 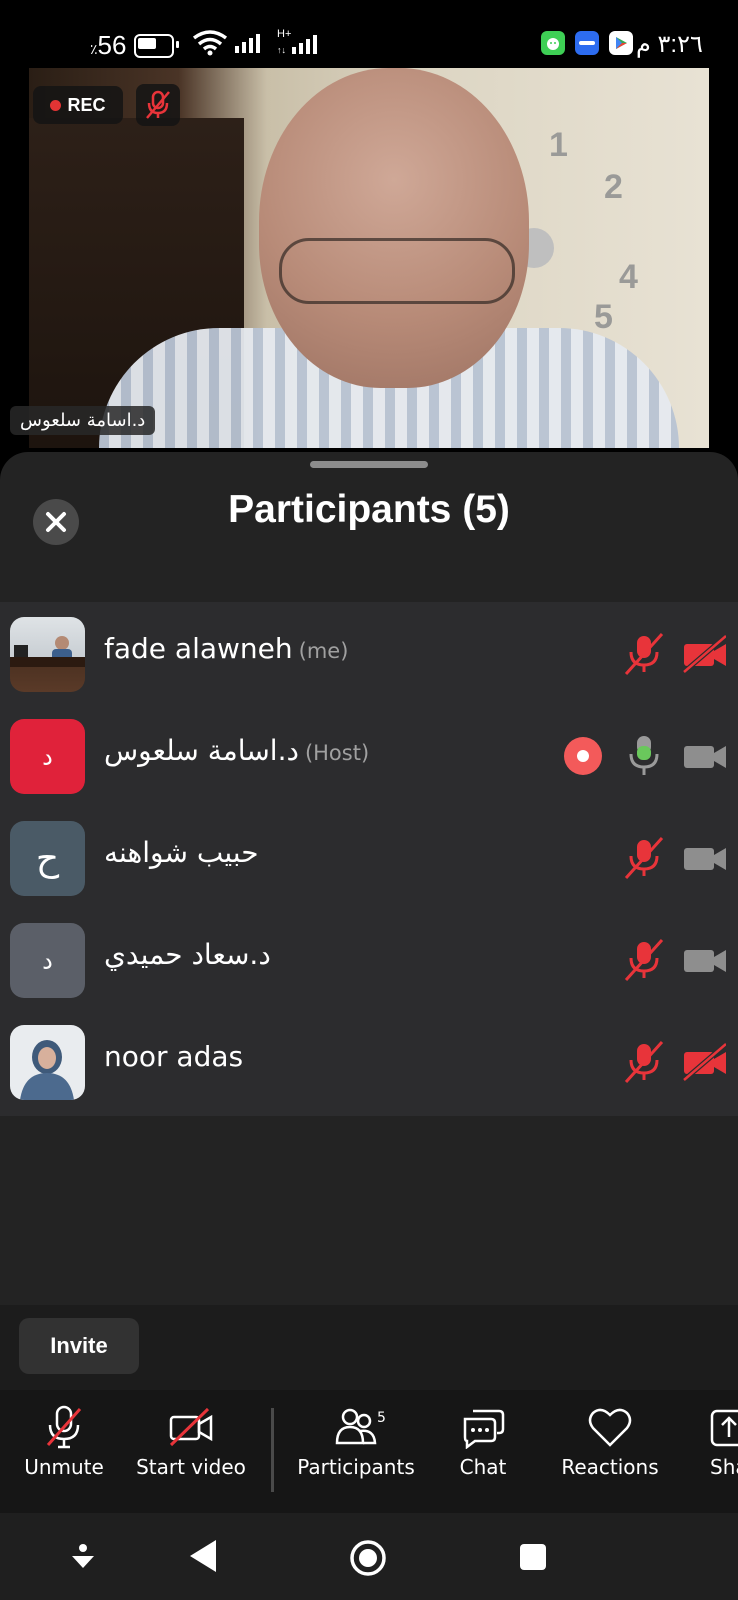 I want to click on participant-name: حبيب شواهنه, so click(x=181, y=852).